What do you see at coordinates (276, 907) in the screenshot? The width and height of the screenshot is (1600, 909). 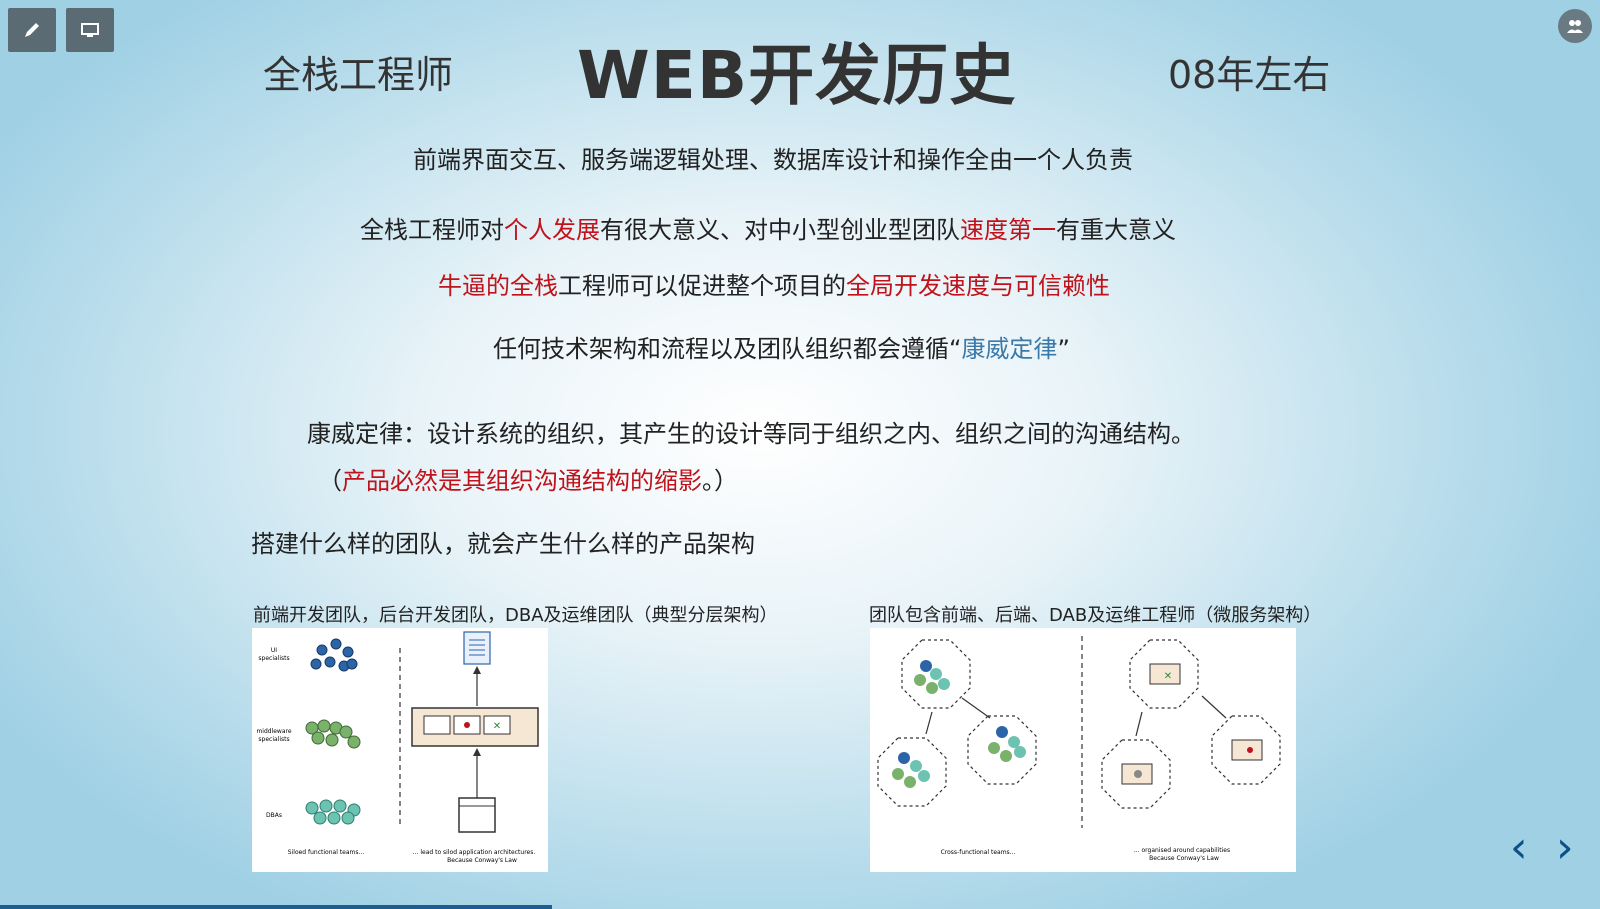 I see `slide-progress-bar` at bounding box center [276, 907].